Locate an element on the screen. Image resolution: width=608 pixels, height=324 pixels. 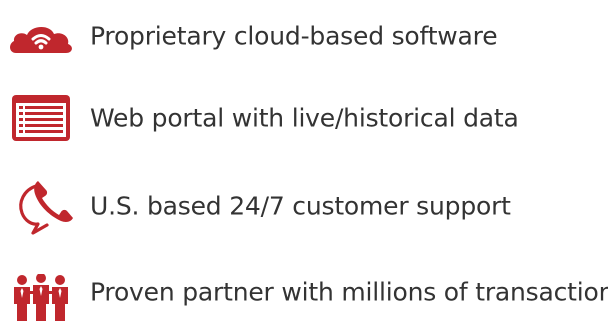
people-partner-icon is located at coordinates (41, 297).